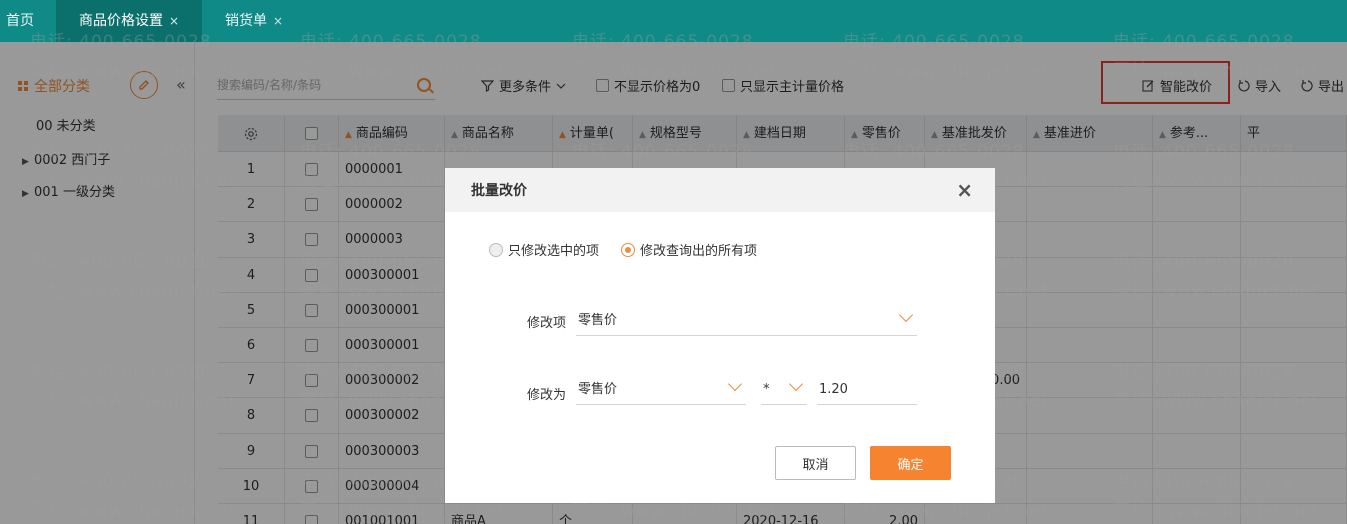 The width and height of the screenshot is (1347, 524). Describe the element at coordinates (673, 21) in the screenshot. I see `top-tab-bar: 首页 商品价格设置 × 销货单 ×` at that location.